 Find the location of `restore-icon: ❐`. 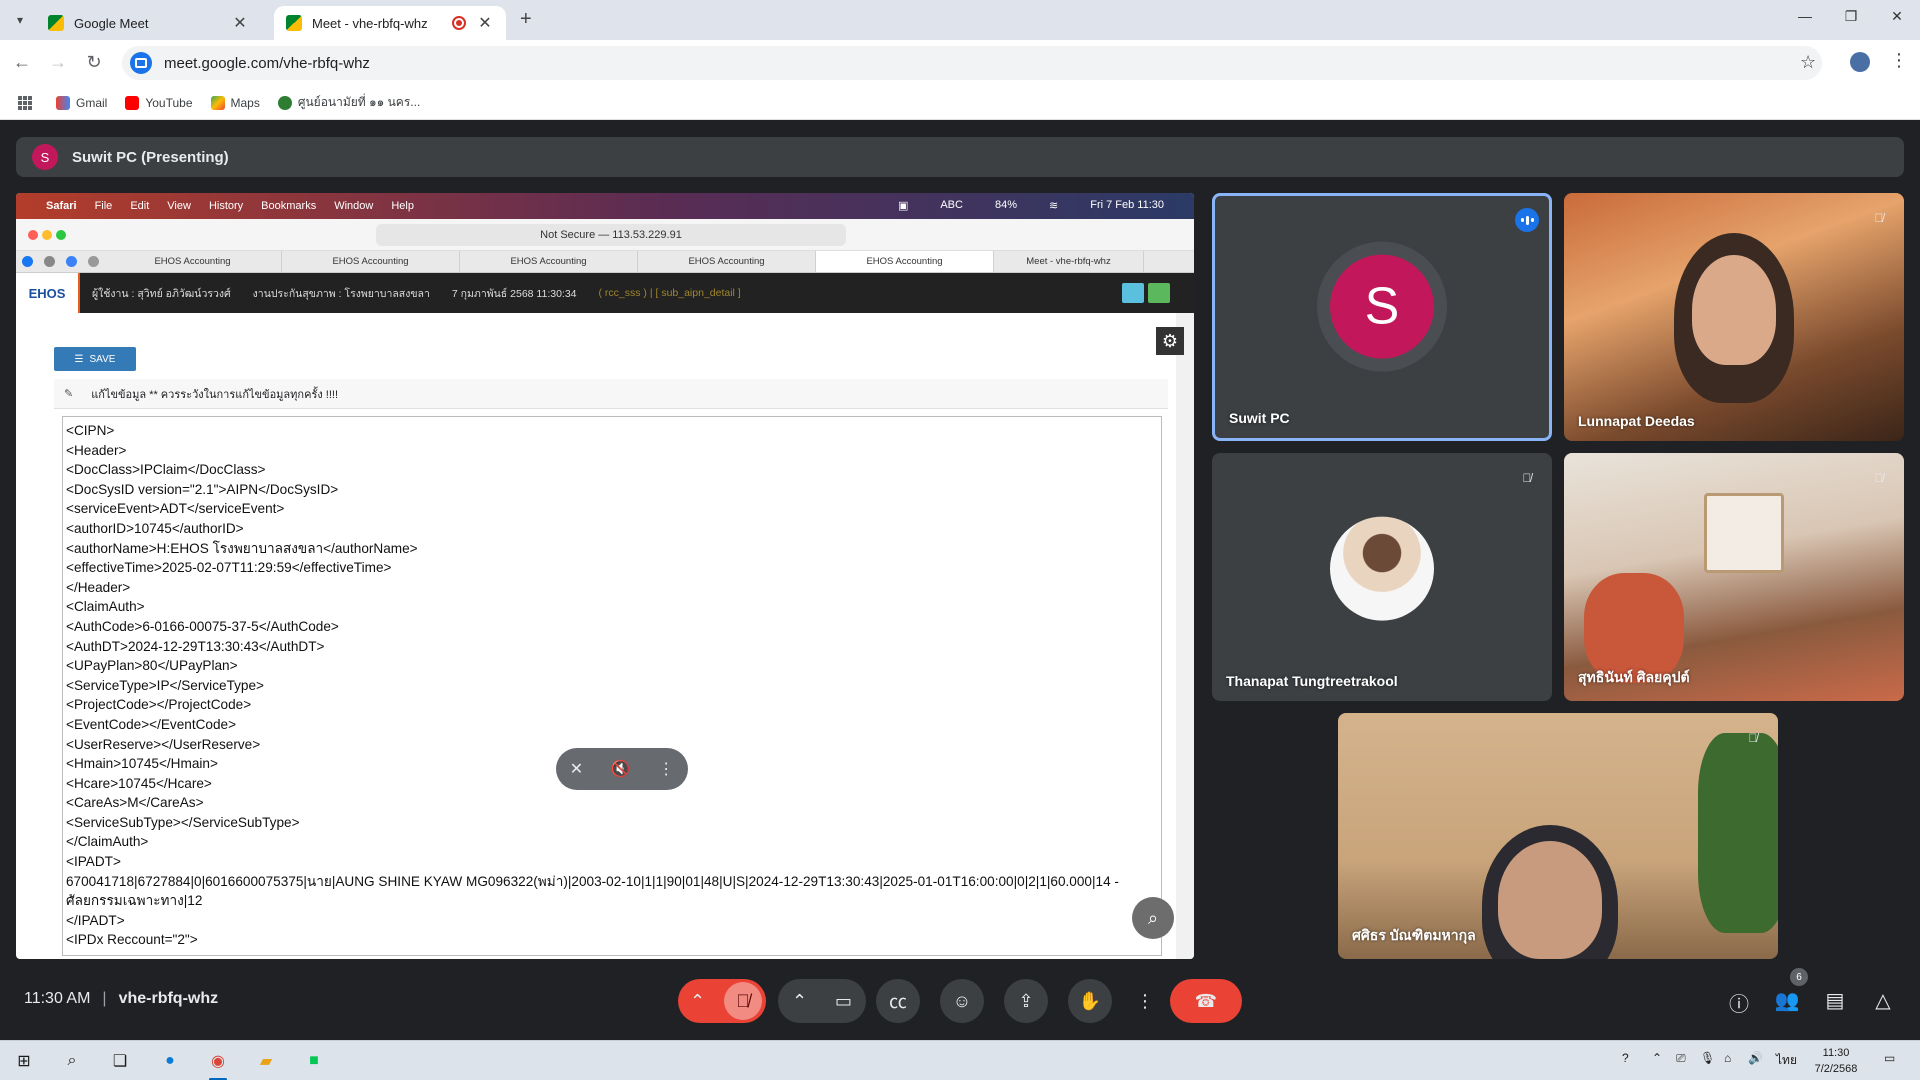

restore-icon: ❐ is located at coordinates (1851, 16).